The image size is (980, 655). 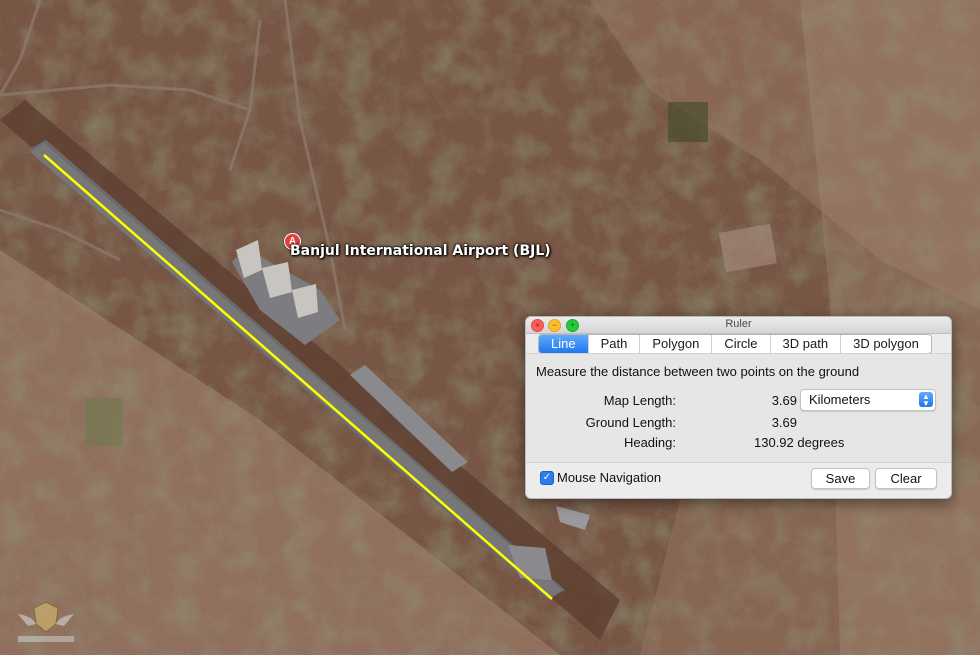 I want to click on tab-3d-path: 3D path, so click(x=806, y=344).